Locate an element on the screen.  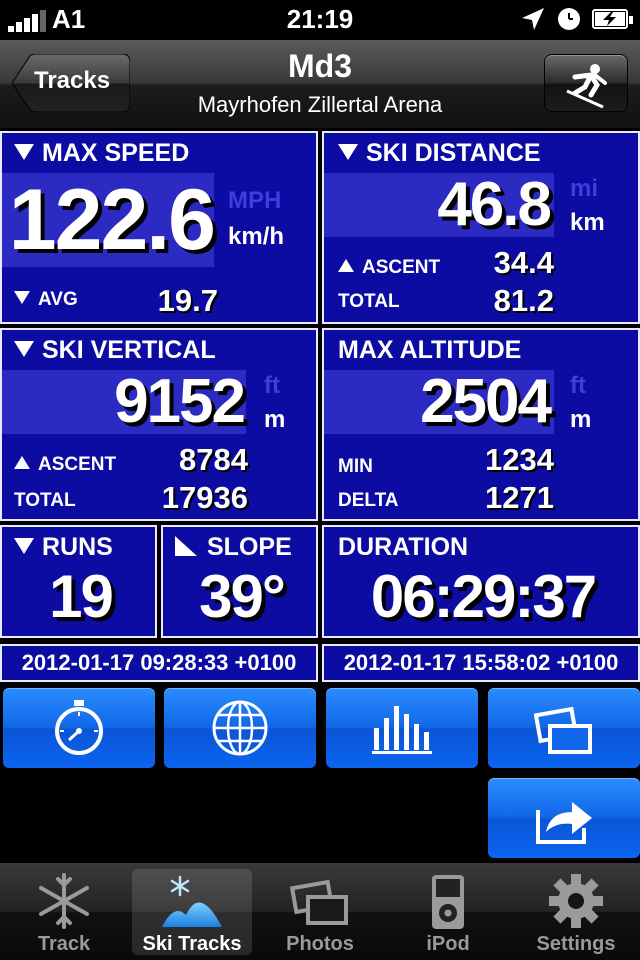
tab-track-label: Track is located at coordinates (64, 944).